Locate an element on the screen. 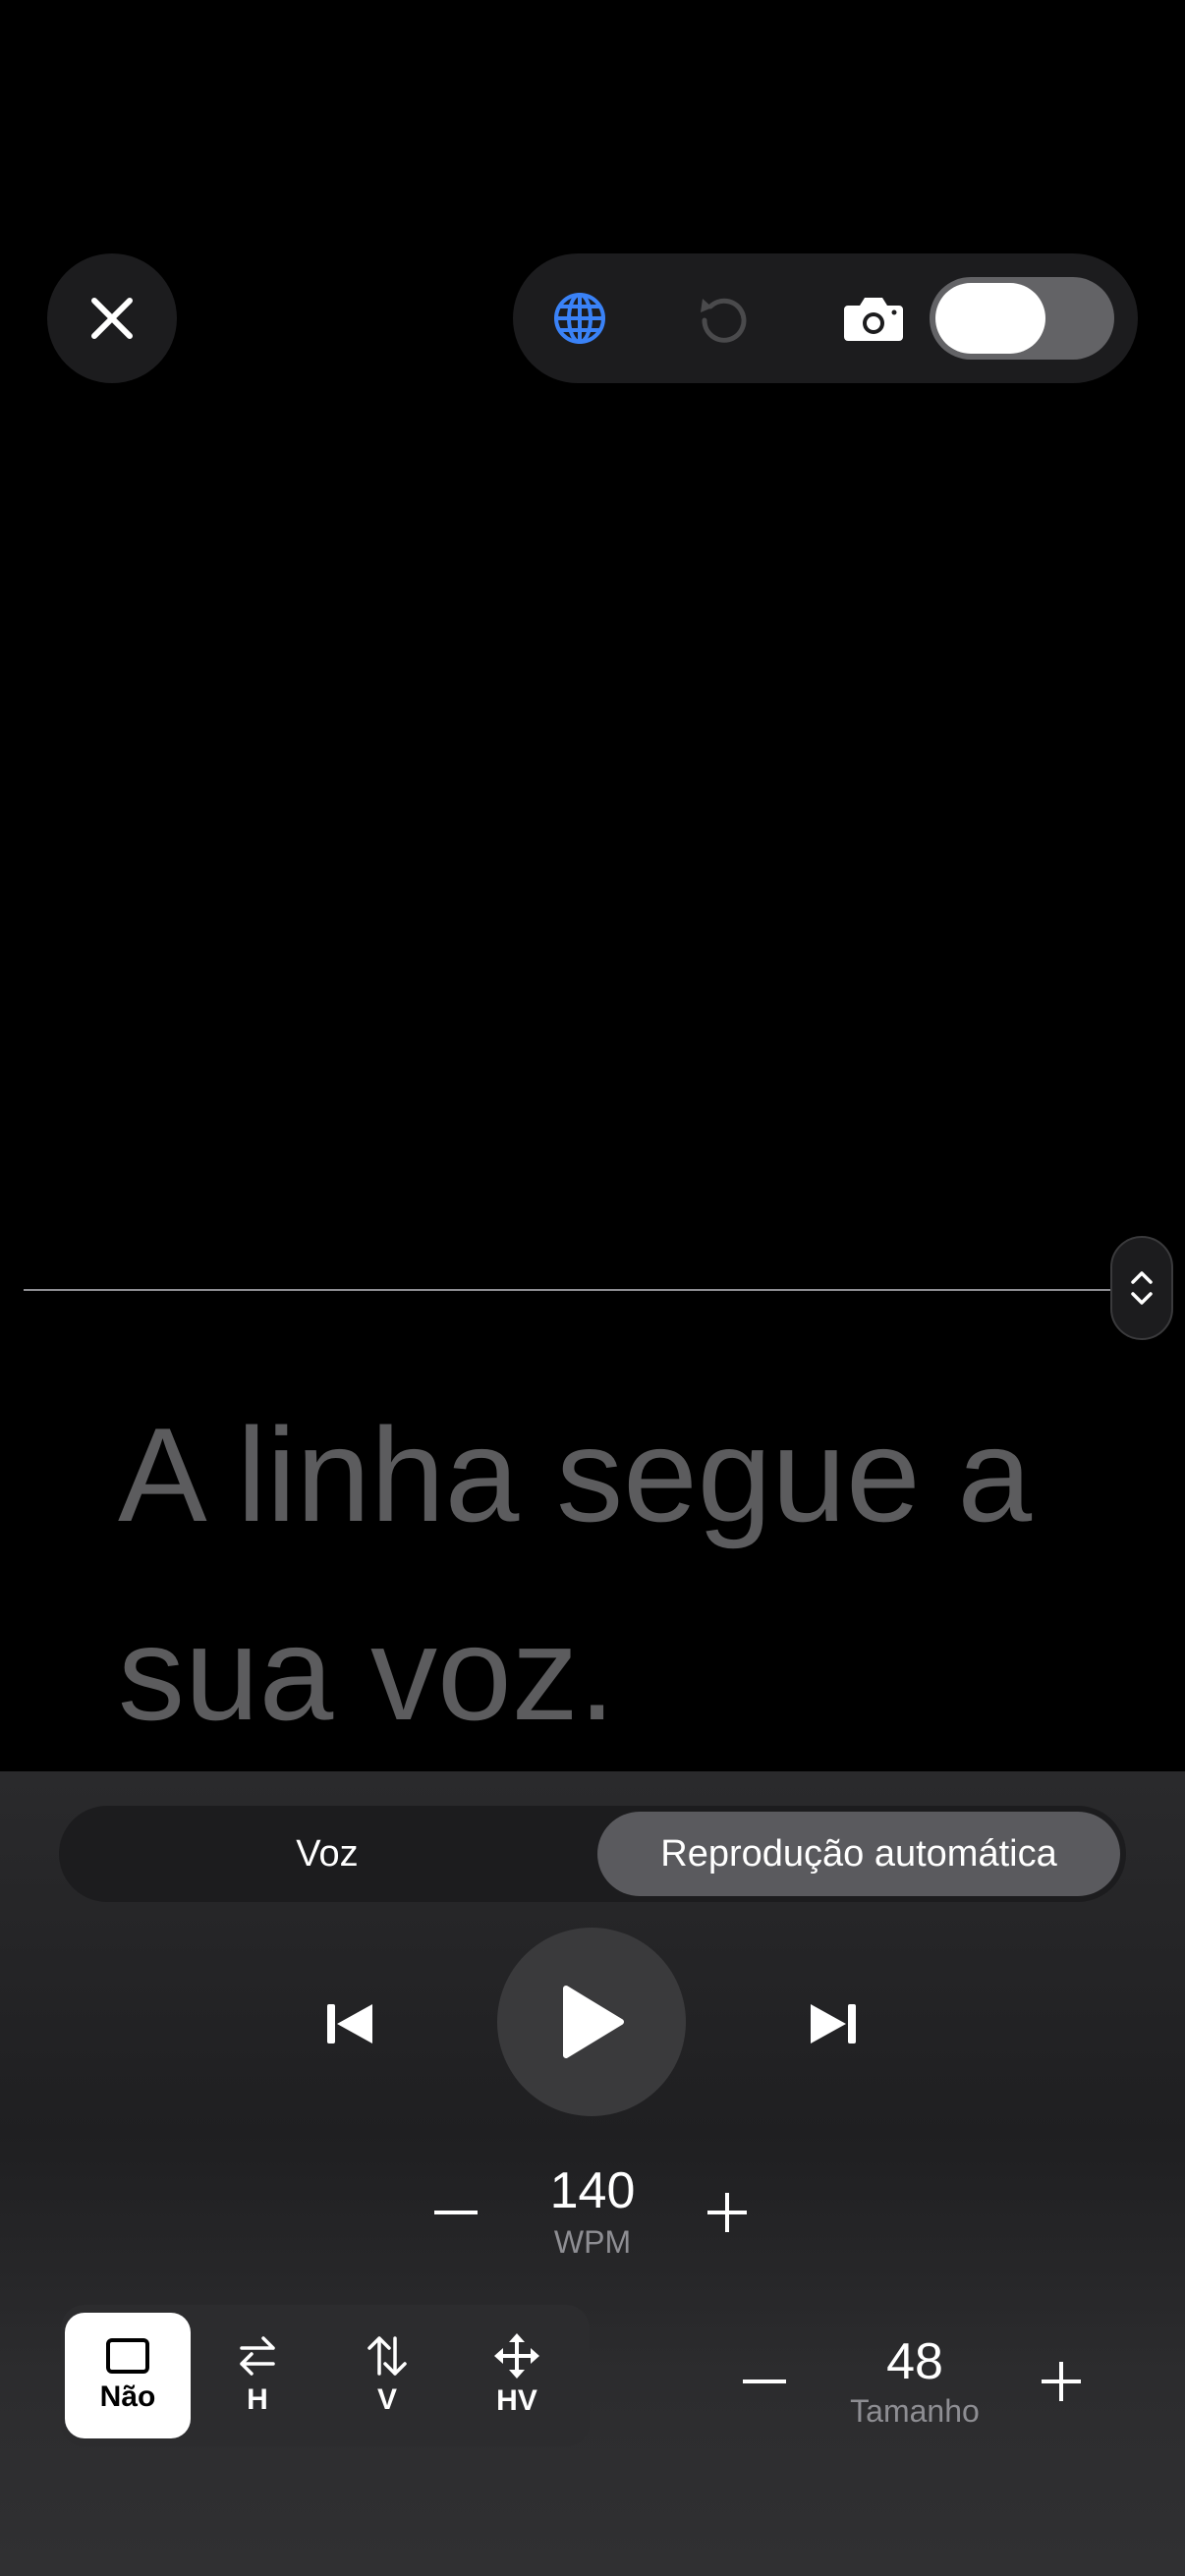  skip-forward-icon is located at coordinates (834, 2024).